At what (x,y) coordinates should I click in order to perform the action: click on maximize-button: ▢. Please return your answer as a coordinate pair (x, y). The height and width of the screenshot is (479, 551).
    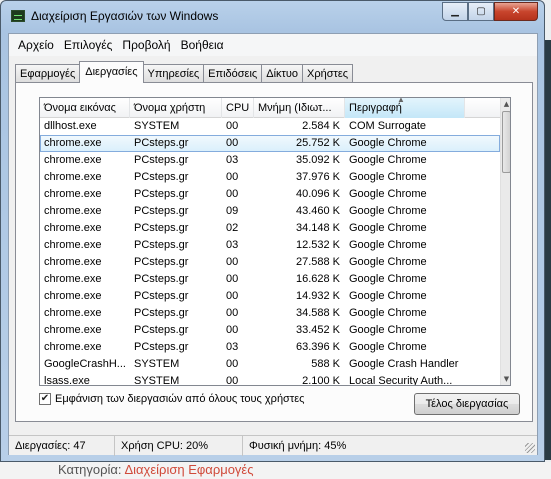
    Looking at the image, I should click on (481, 11).